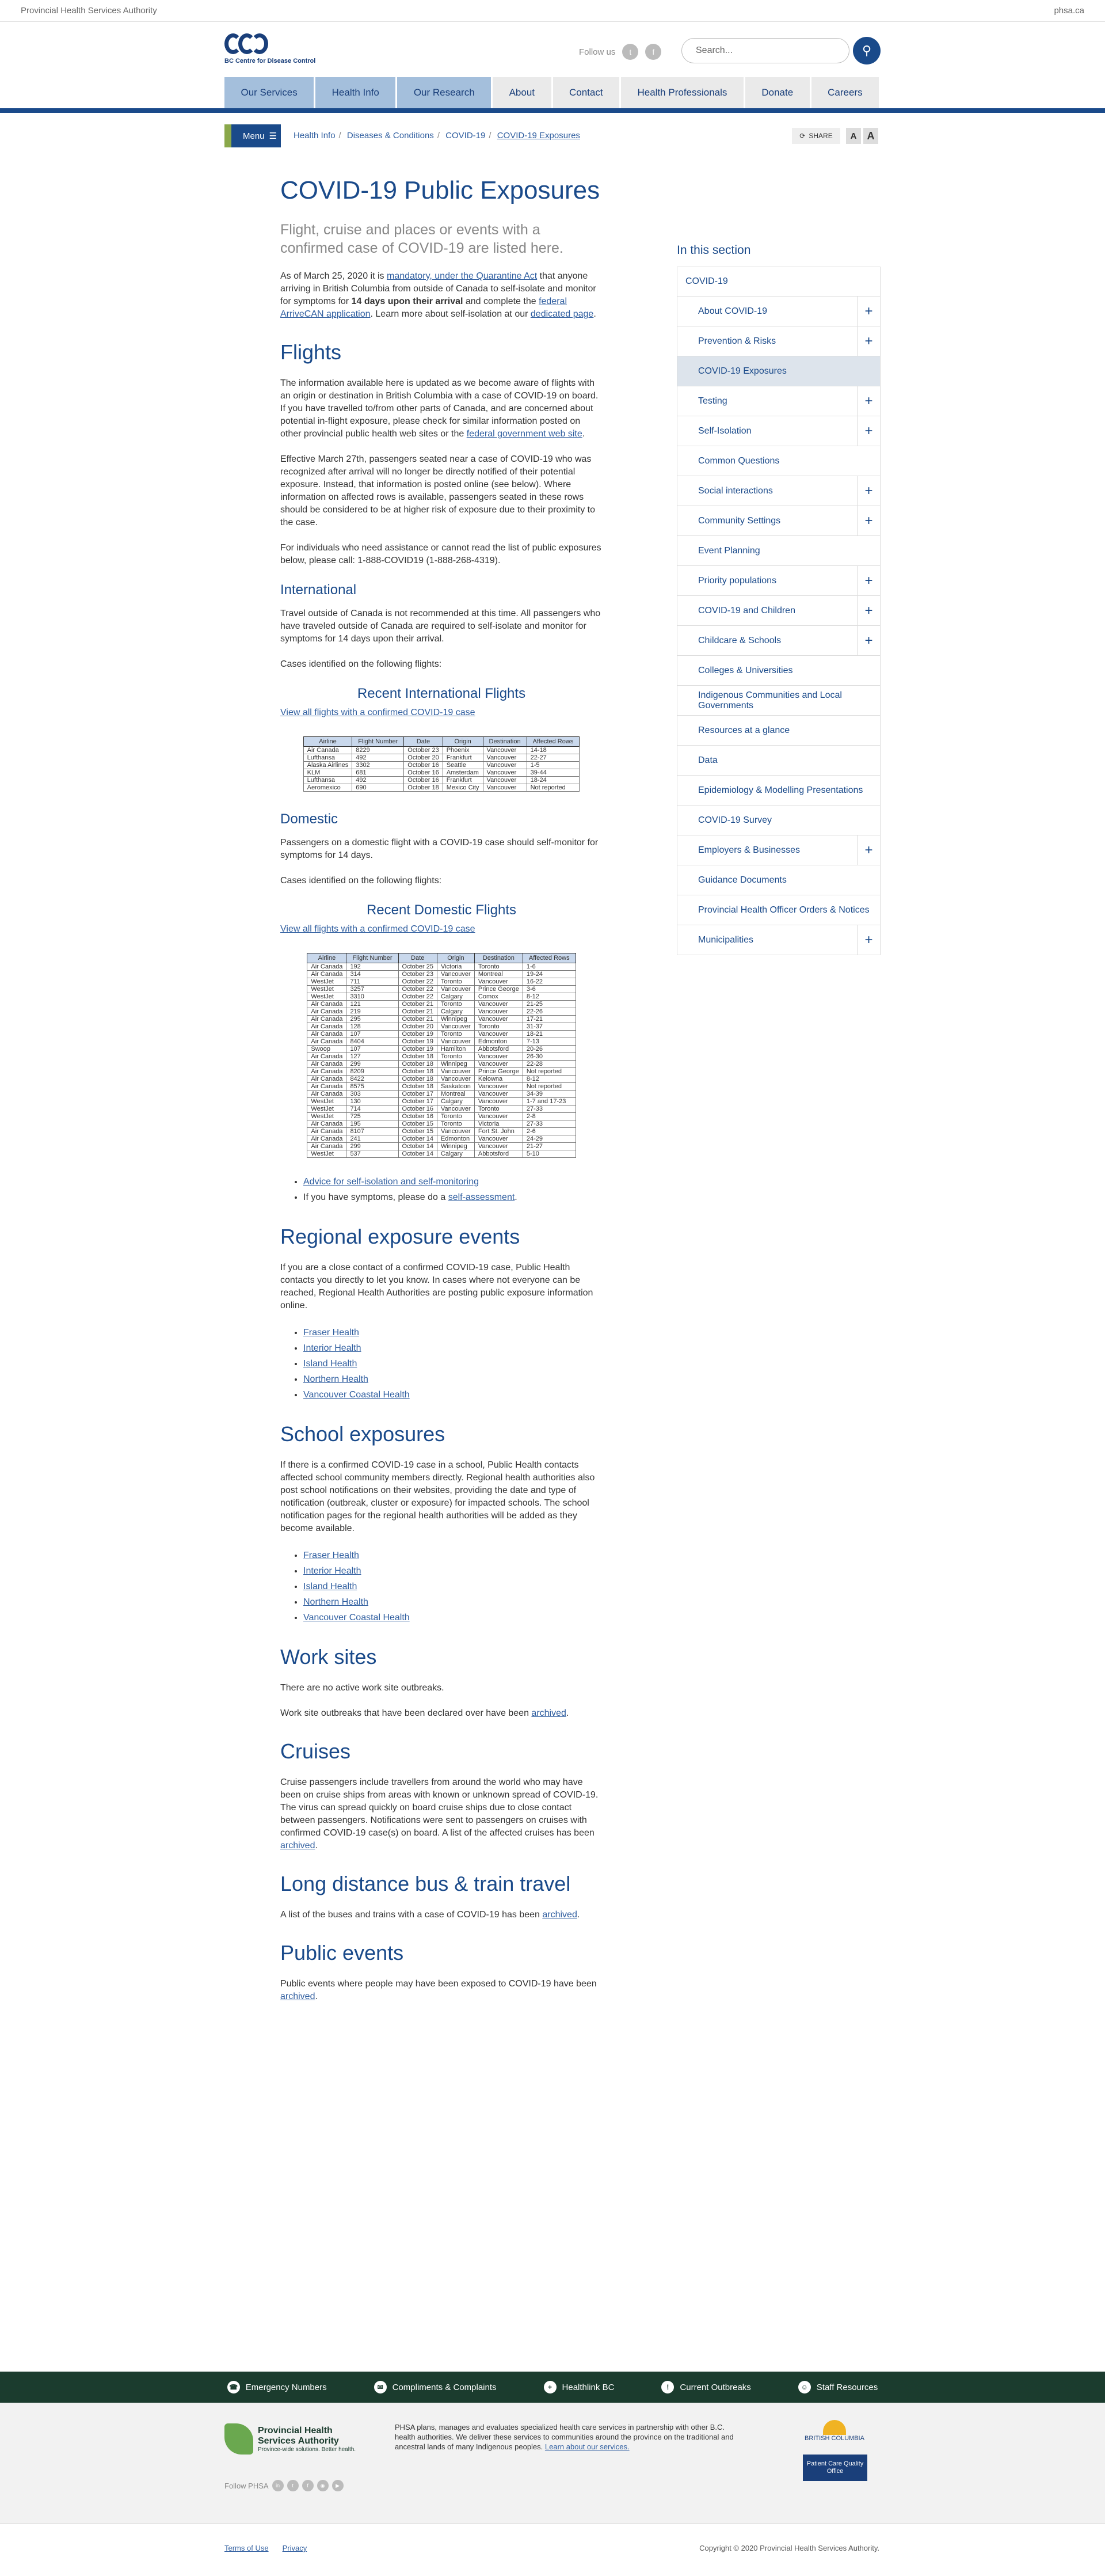 The width and height of the screenshot is (1105, 2576). I want to click on phsa-link: Provincial Health Services Authority, so click(89, 11).